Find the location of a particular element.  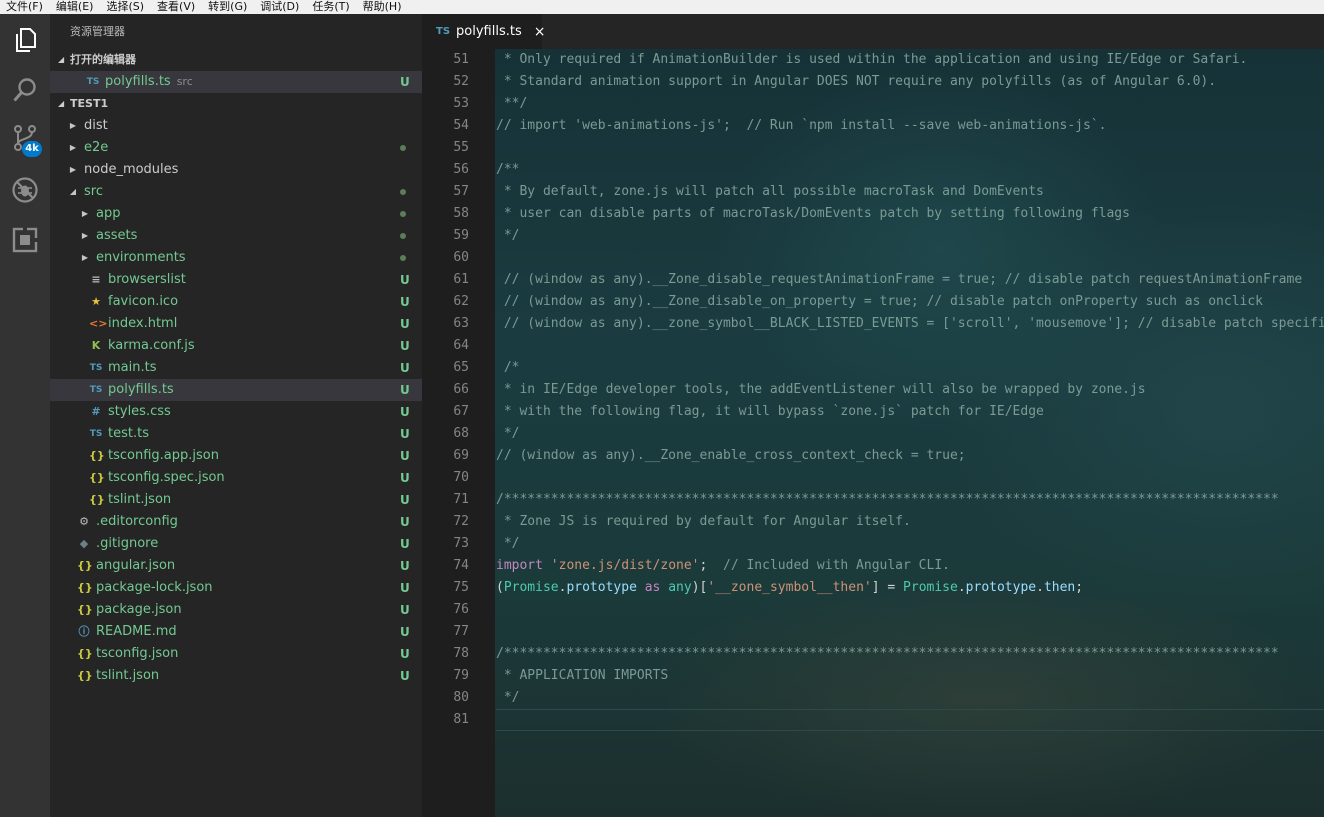

open-editor-item: TS polyfills.ts src U is located at coordinates (236, 82).